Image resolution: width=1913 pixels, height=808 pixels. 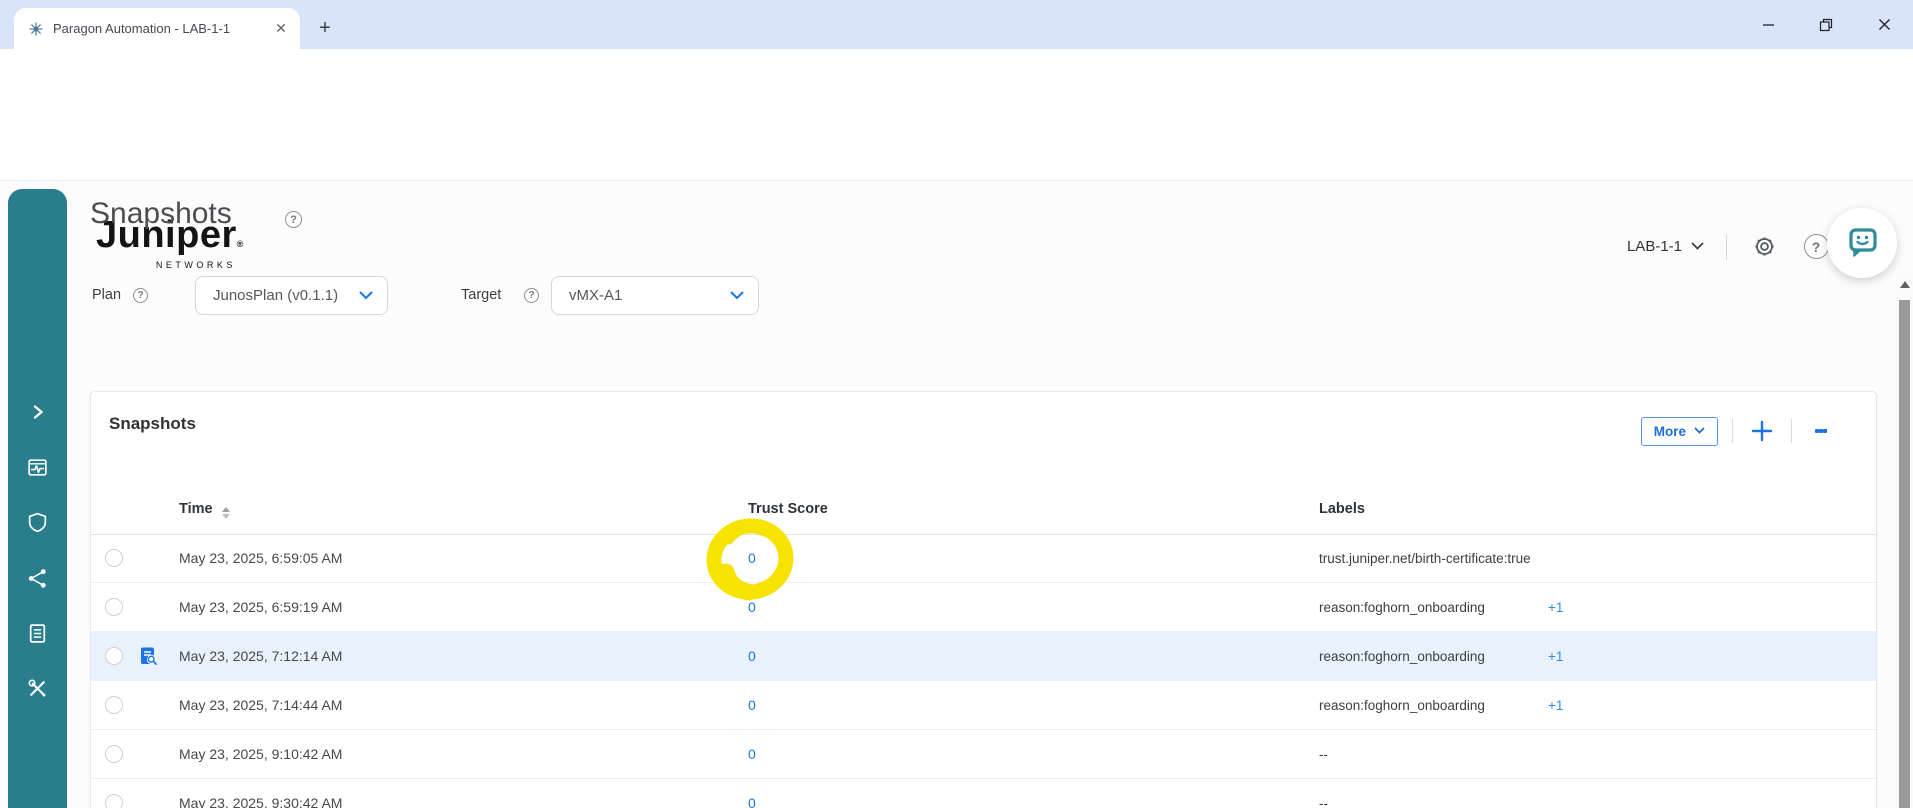 I want to click on plan-select-value: JunosPlan (v0.1.1), so click(x=276, y=295).